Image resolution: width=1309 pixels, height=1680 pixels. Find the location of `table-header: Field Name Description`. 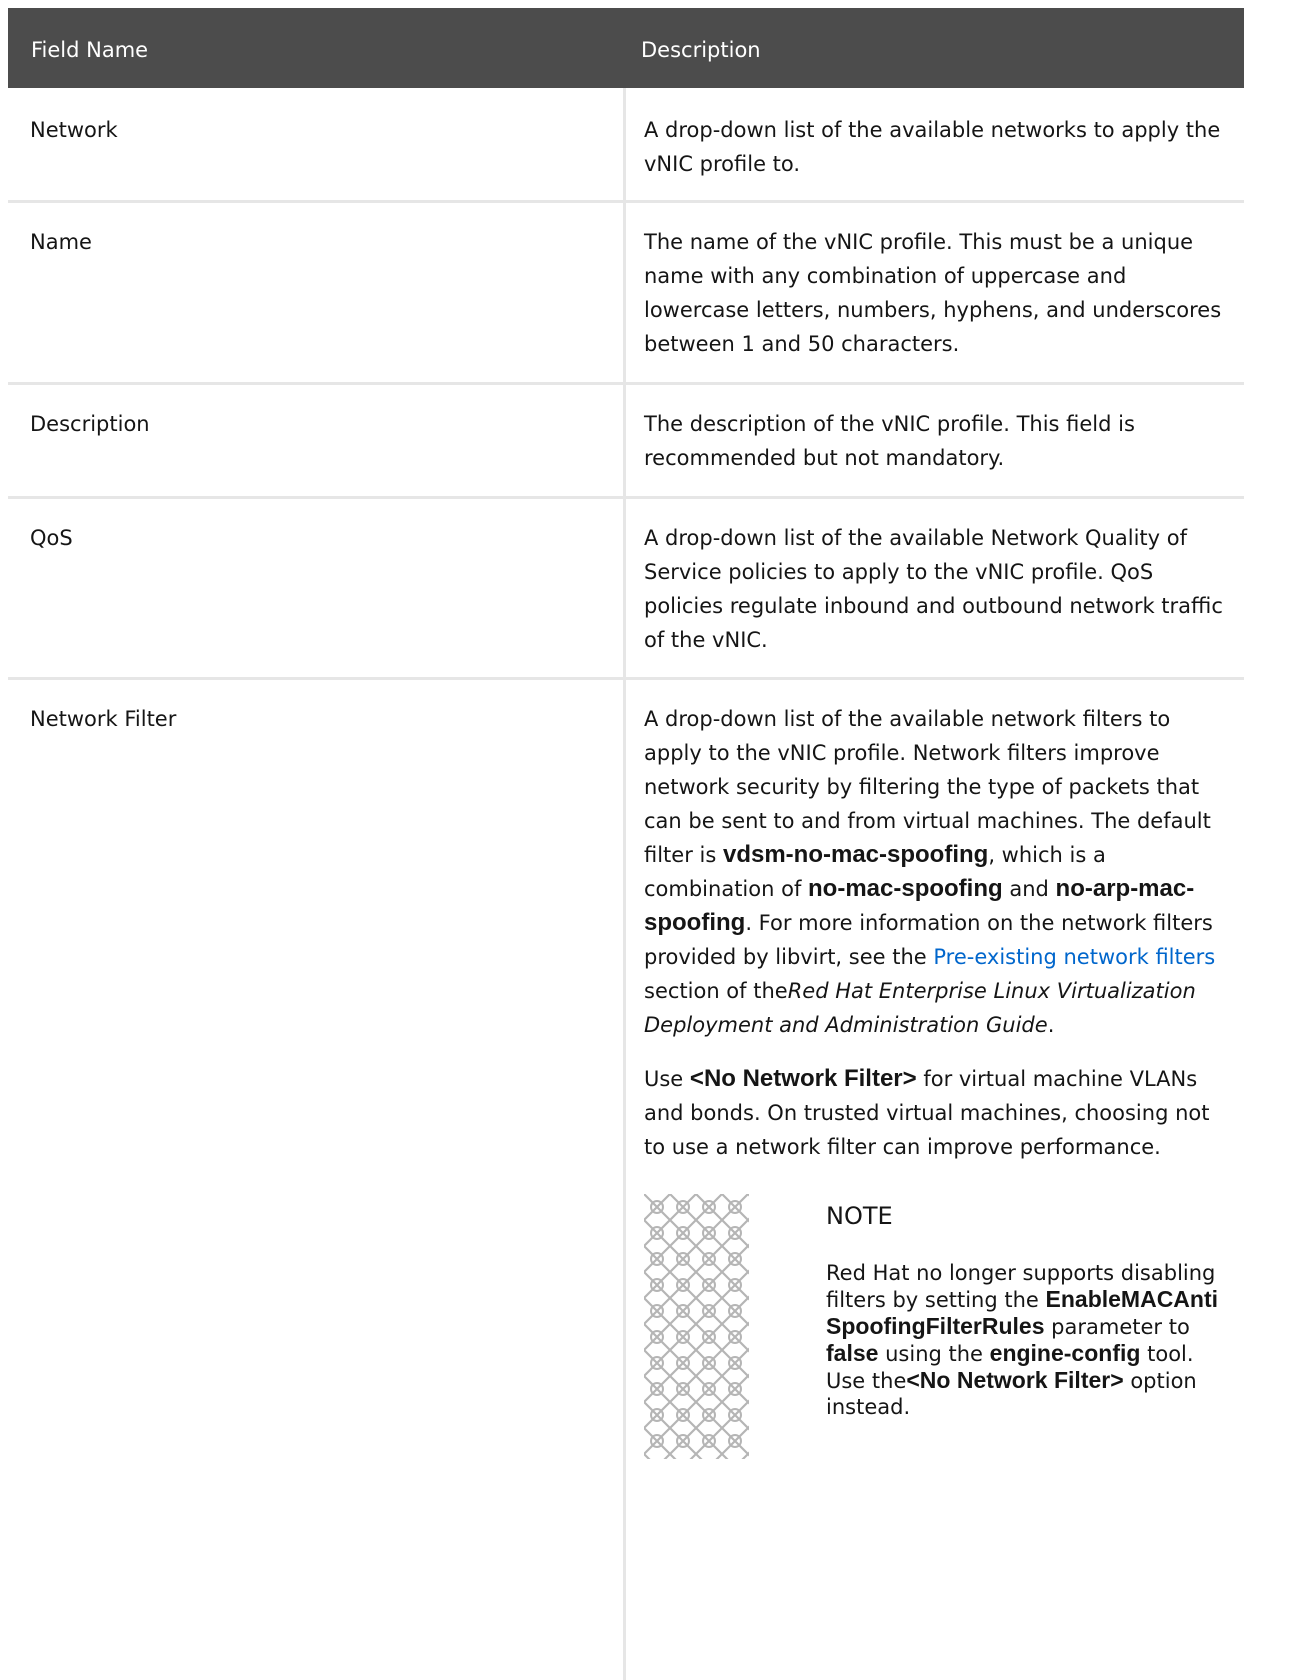

table-header: Field Name Description is located at coordinates (626, 48).